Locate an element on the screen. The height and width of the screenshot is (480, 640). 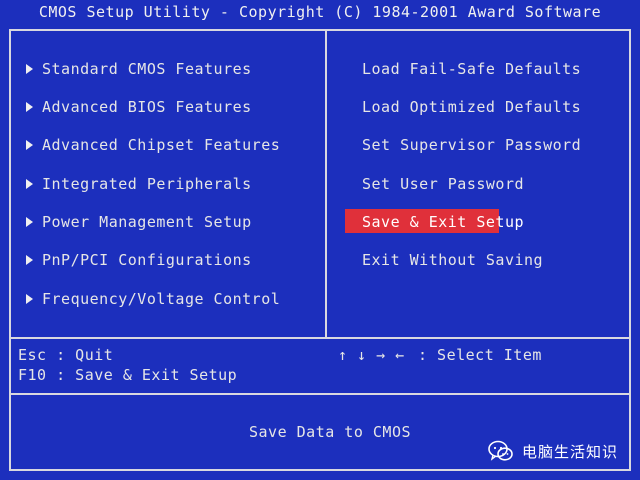
menu-item-label: Advanced Chipset Features is located at coordinates (161, 145).